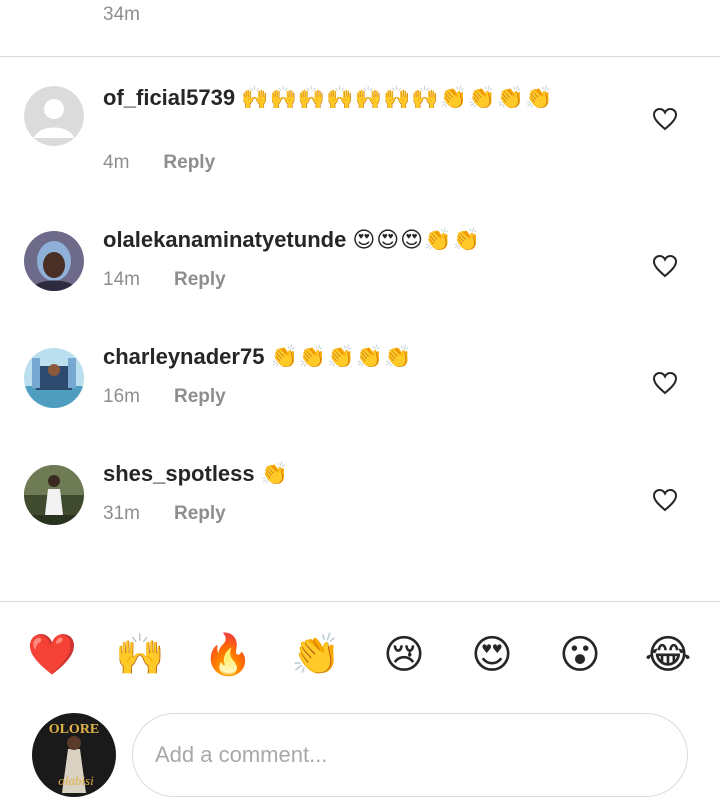  What do you see at coordinates (121, 513) in the screenshot?
I see `comment-time: 31m` at bounding box center [121, 513].